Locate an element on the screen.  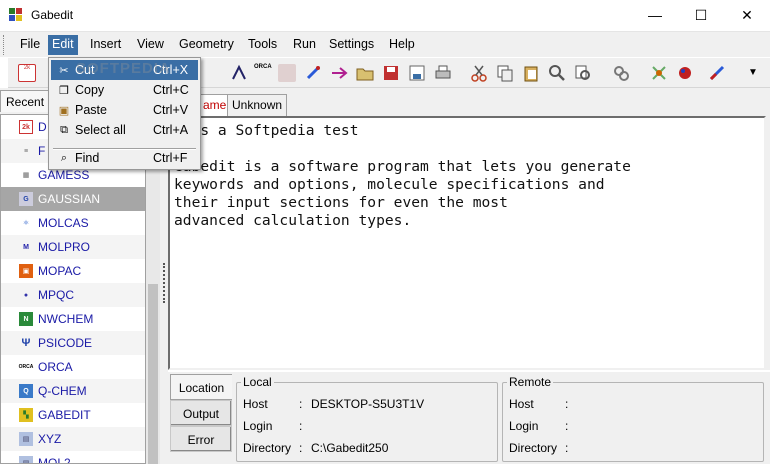
qchem-icon: Q is located at coordinates (26, 391).